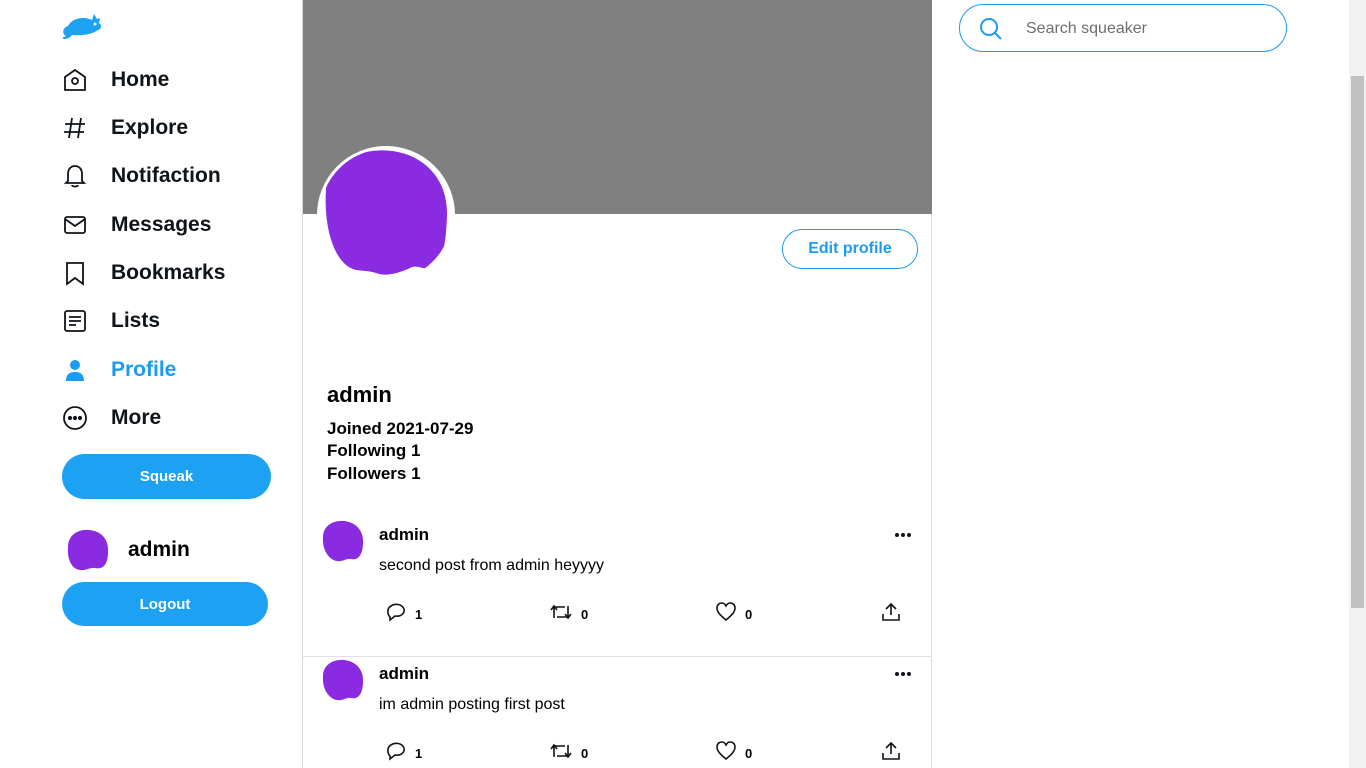 The width and height of the screenshot is (1366, 768). I want to click on tweet-text: second post from admin heyyyy, so click(491, 565).